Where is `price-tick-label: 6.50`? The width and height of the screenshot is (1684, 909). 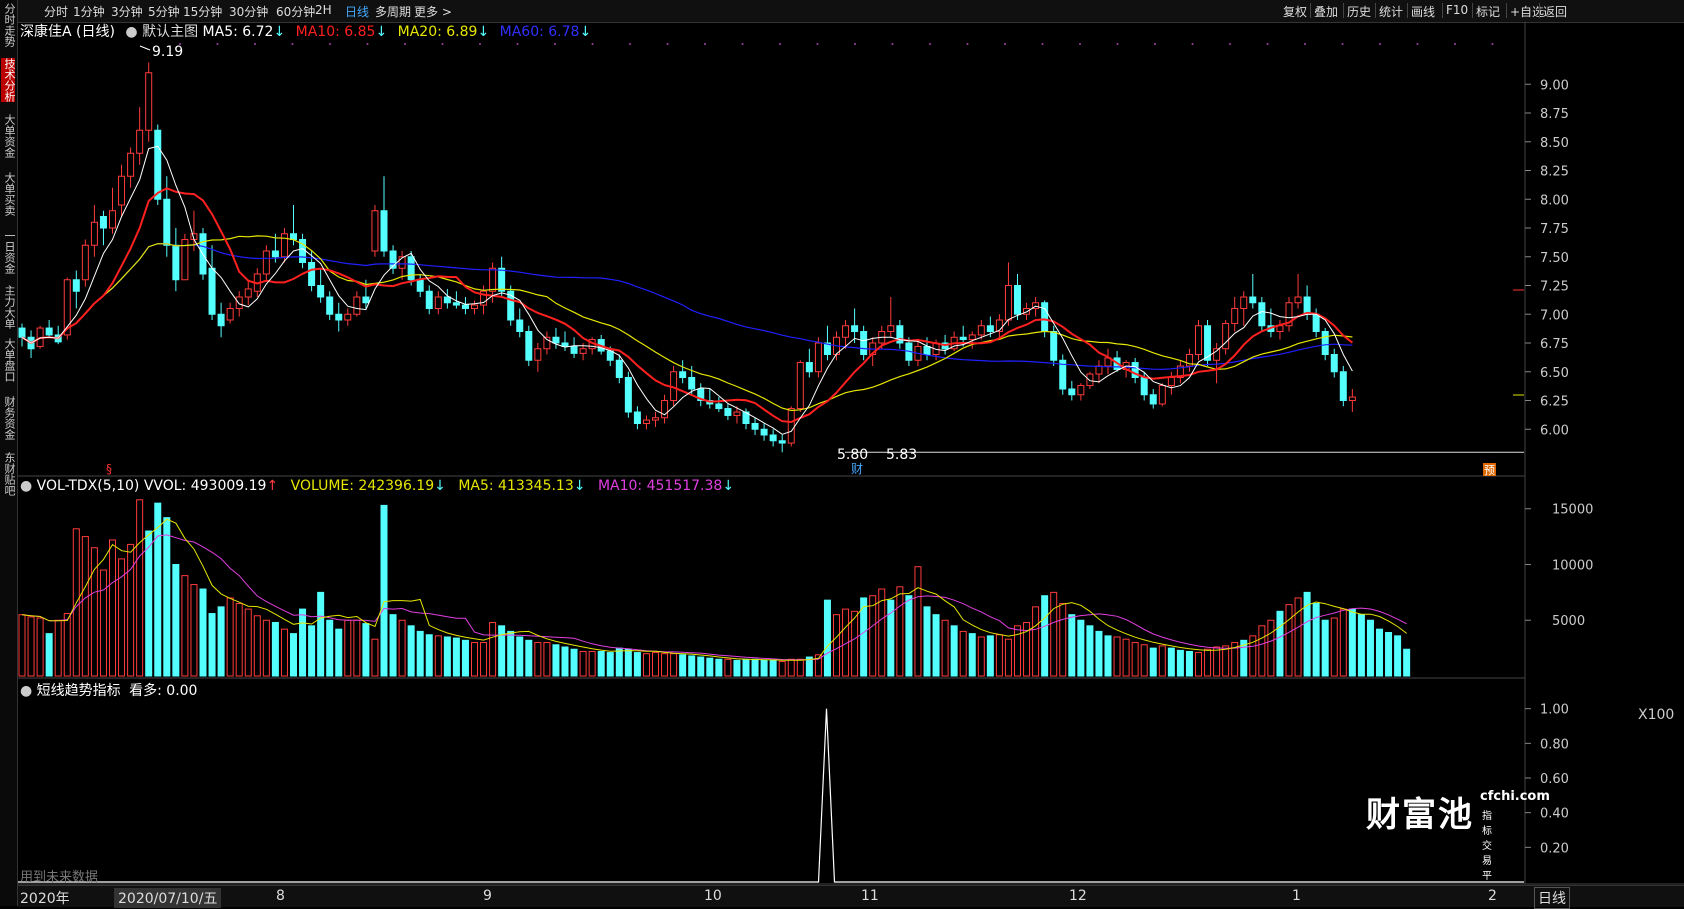 price-tick-label: 6.50 is located at coordinates (1554, 373).